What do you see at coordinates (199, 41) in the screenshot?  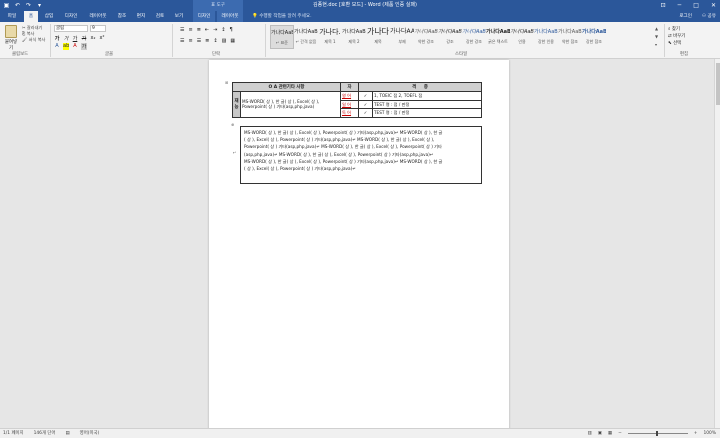 I see `align-right-icon: ☰` at bounding box center [199, 41].